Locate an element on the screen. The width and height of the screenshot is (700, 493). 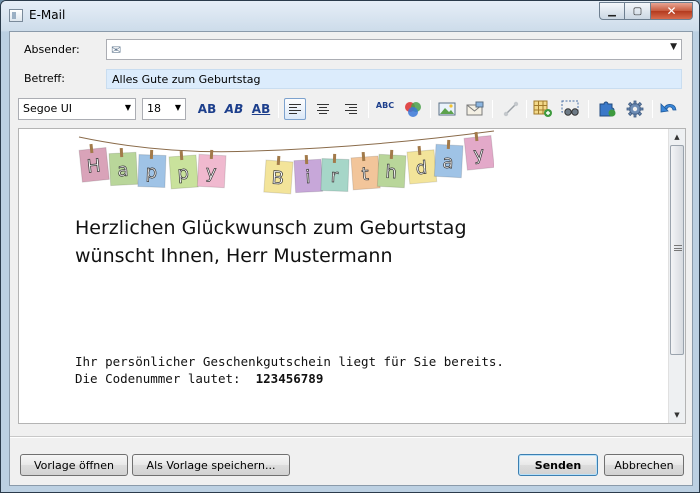
underline-icon: AB is located at coordinates (261, 109).